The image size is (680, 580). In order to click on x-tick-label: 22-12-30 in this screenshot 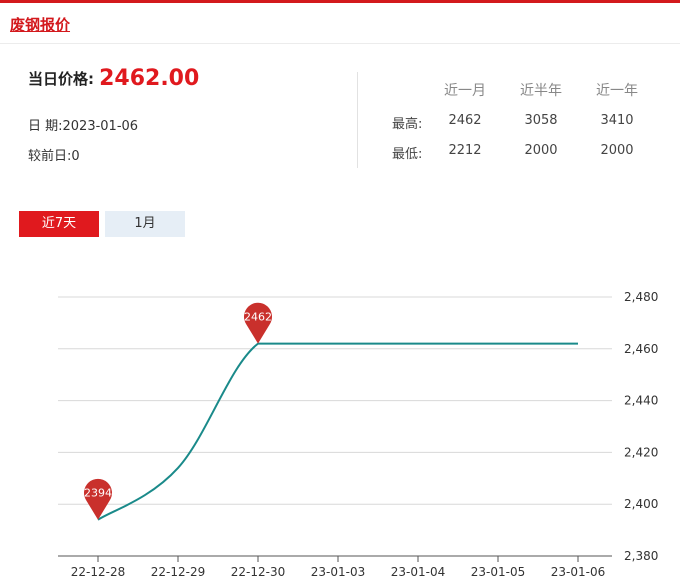, I will do `click(258, 572)`.